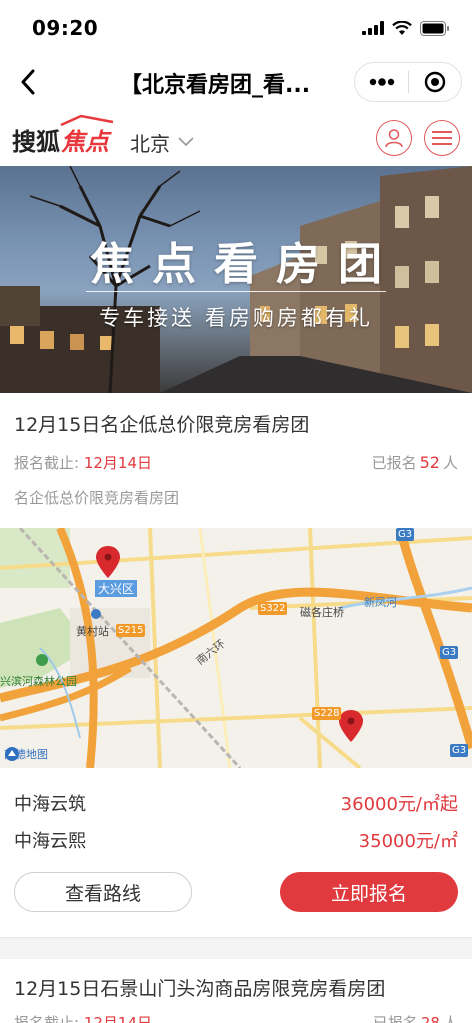  I want to click on map-label-village: 磁各庄桥, so click(322, 612).